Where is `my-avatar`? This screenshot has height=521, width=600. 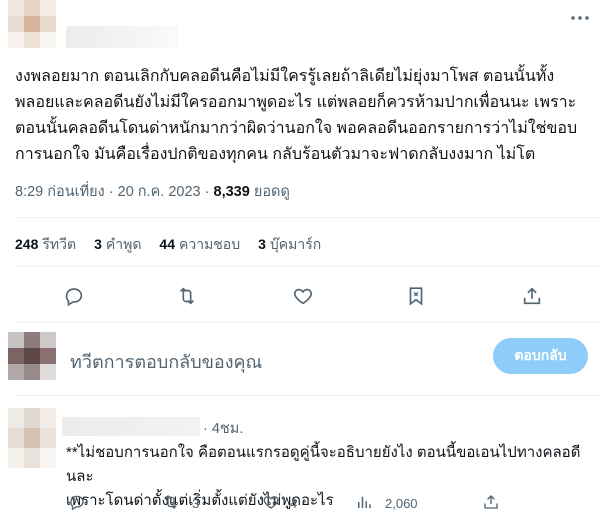
my-avatar is located at coordinates (32, 356).